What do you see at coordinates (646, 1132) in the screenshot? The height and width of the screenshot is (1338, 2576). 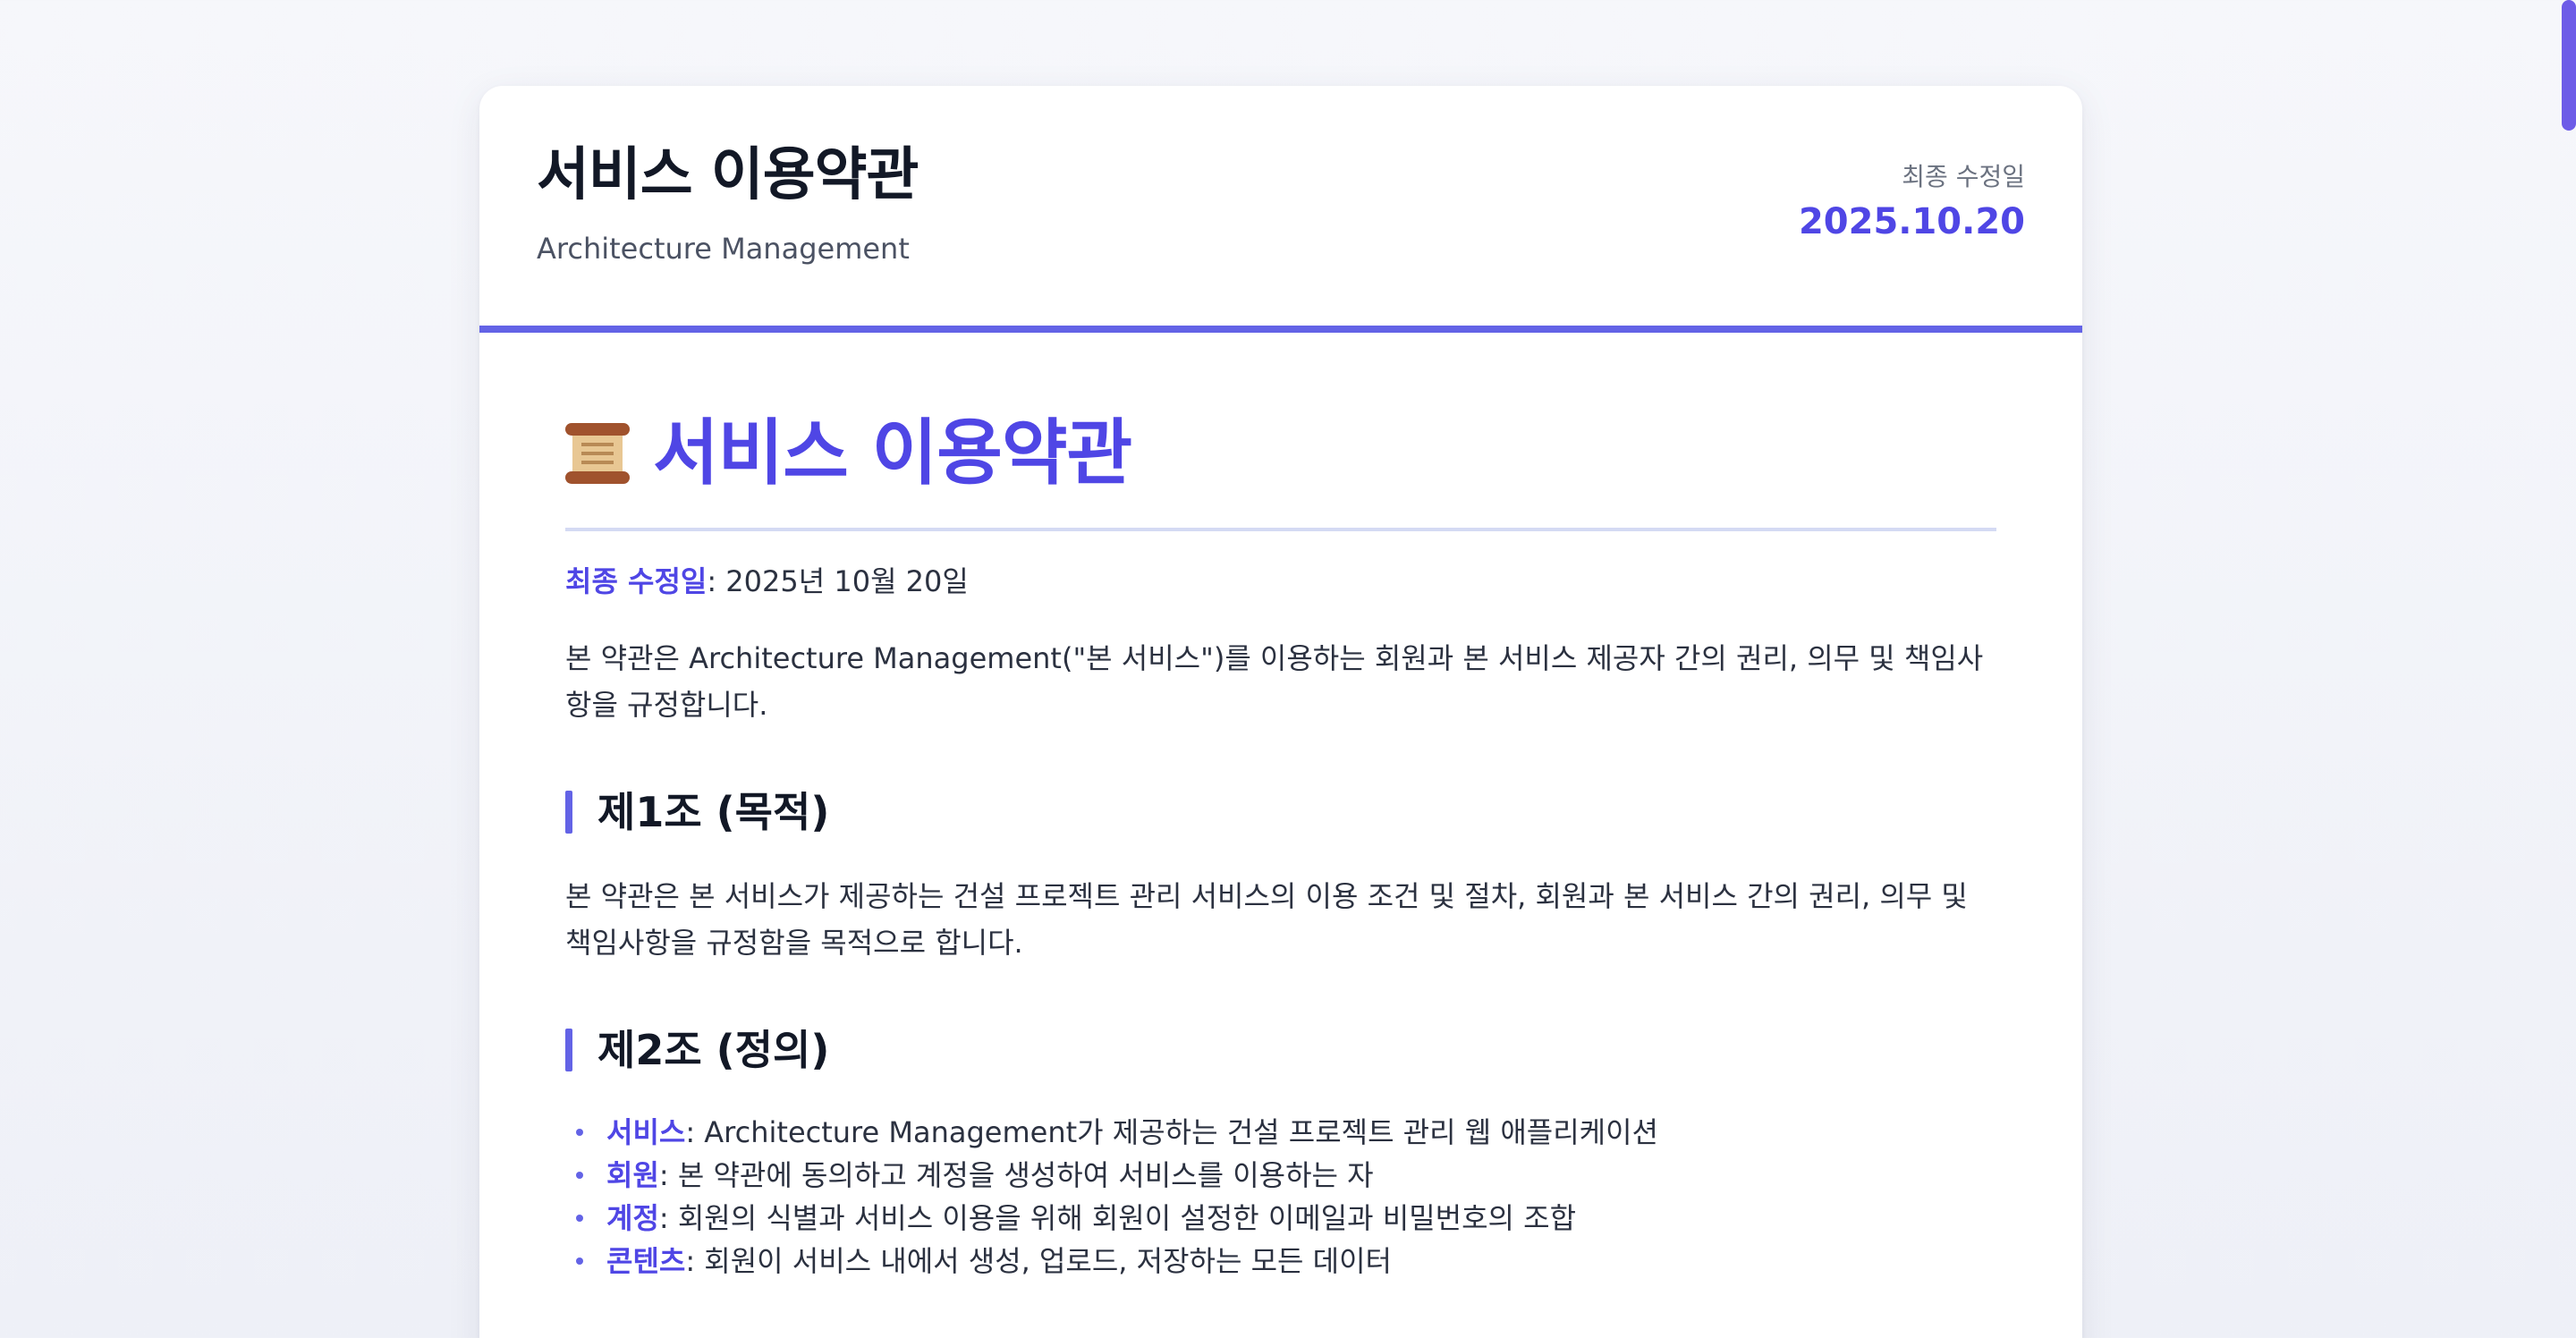 I see `definition-term: 서비스` at bounding box center [646, 1132].